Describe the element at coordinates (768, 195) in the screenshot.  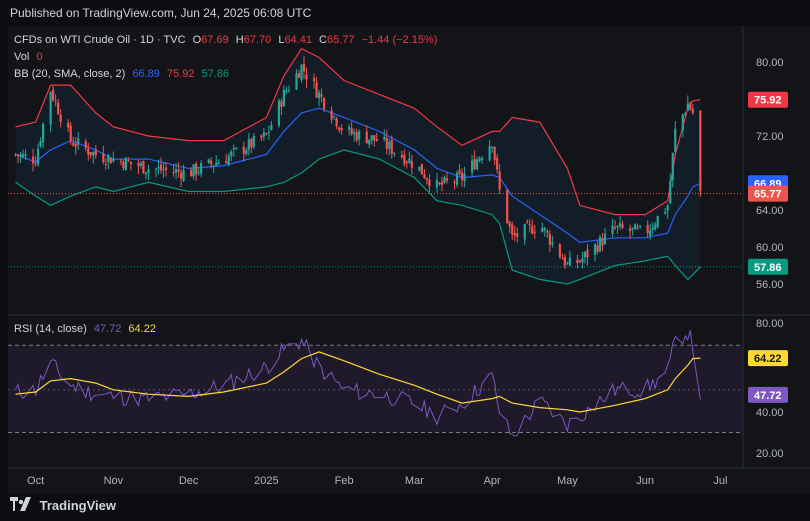
I see `last-price-badge: 65.77` at that location.